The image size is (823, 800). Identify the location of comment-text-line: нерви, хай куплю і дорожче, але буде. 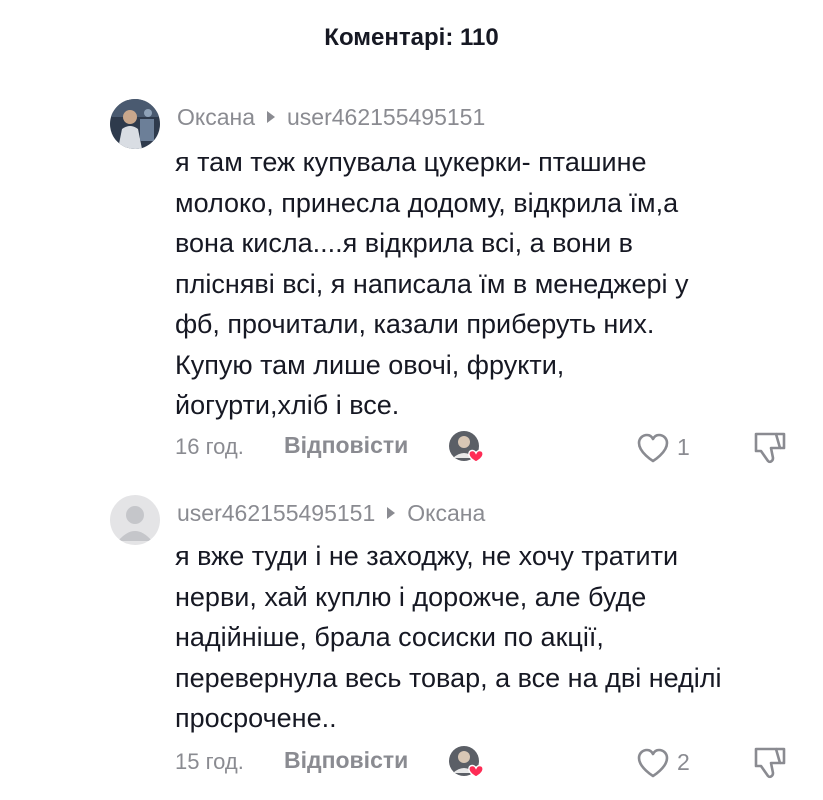
(411, 596).